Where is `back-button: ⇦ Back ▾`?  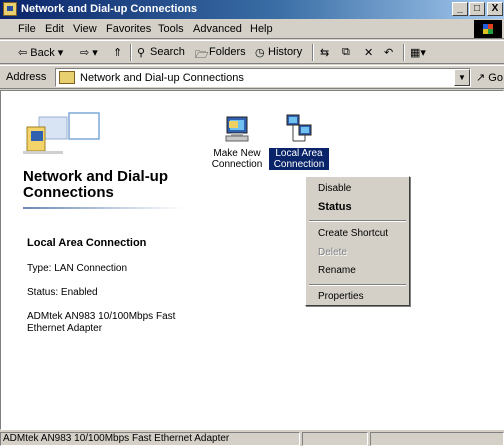
back-button: ⇦ Back ▾ is located at coordinates (40, 52).